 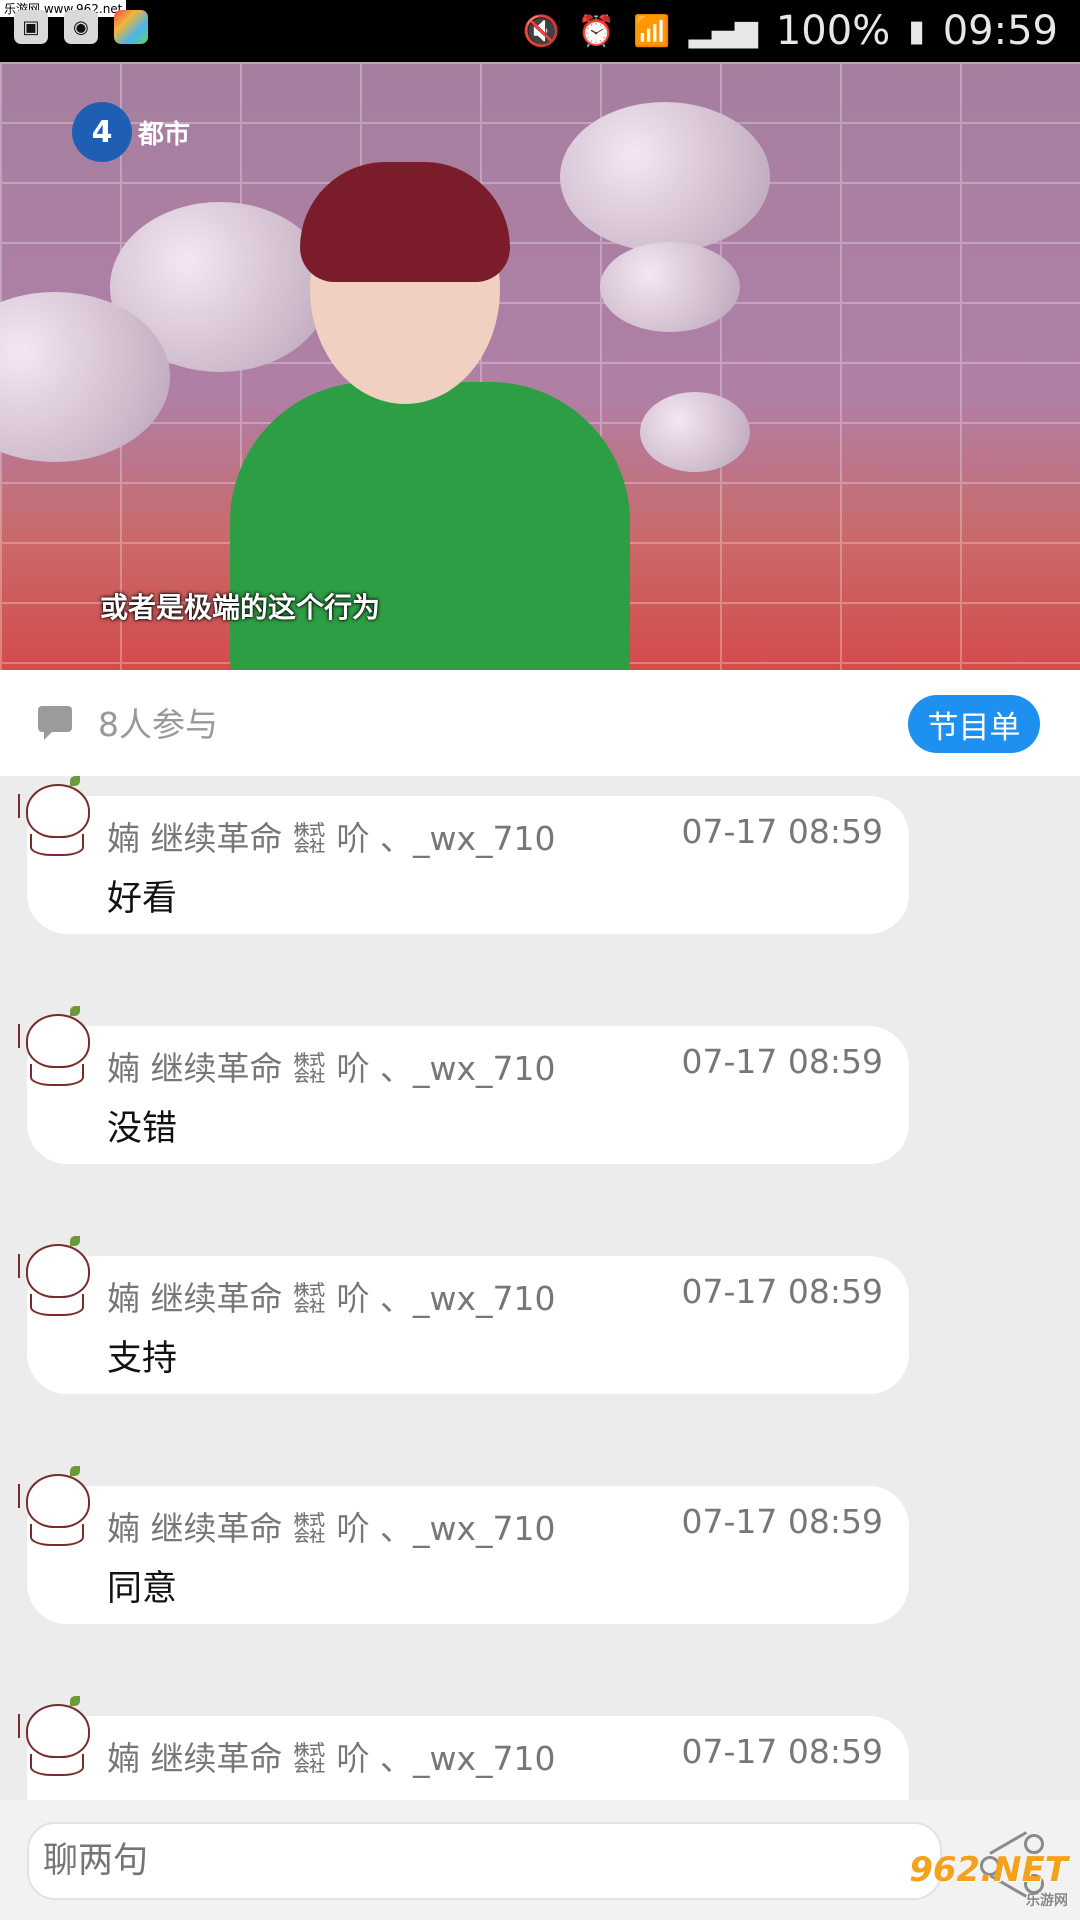 I want to click on corner-watermark: 962.NET 乐游网, so click(x=988, y=1880).